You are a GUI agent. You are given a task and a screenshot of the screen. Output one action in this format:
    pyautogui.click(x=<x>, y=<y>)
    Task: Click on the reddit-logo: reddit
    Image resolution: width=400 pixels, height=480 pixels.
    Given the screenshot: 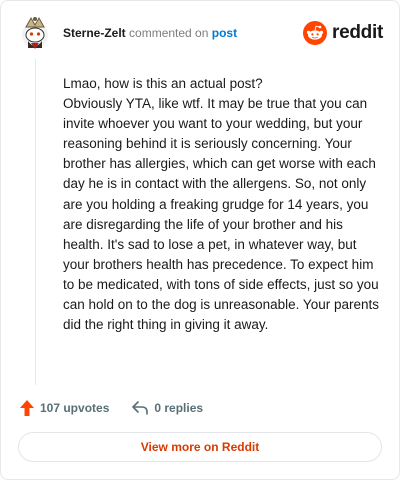 What is the action you would take?
    pyautogui.click(x=343, y=33)
    